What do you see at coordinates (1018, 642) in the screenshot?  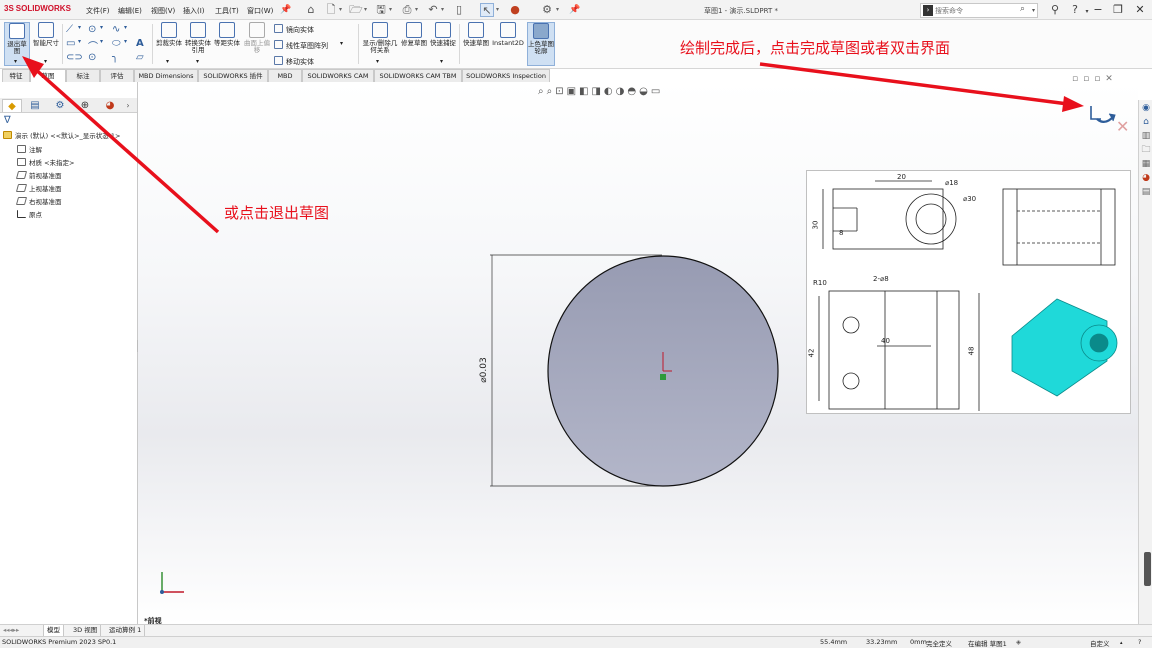 I see `rebuild-status-icon: ◈` at bounding box center [1018, 642].